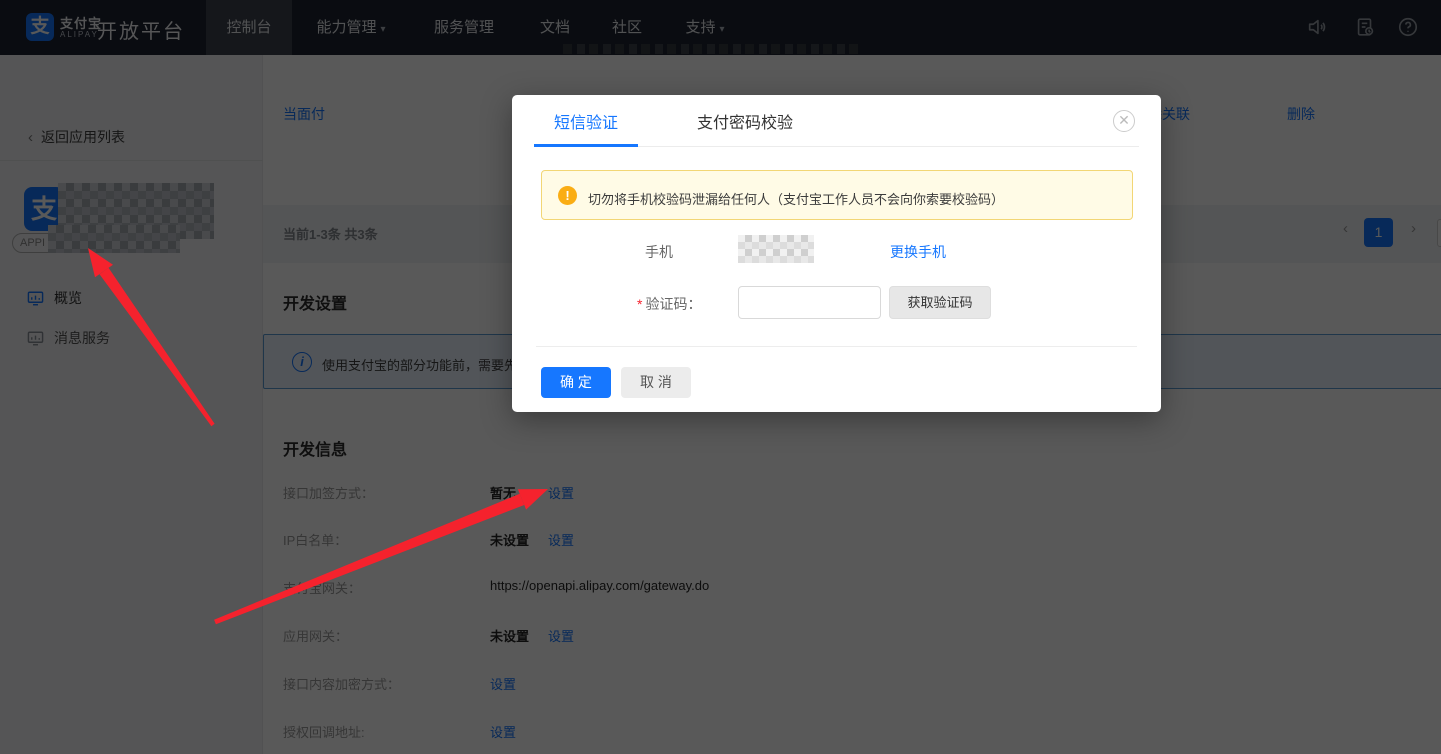  What do you see at coordinates (669, 304) in the screenshot?
I see `code-label: * 验证码：` at bounding box center [669, 304].